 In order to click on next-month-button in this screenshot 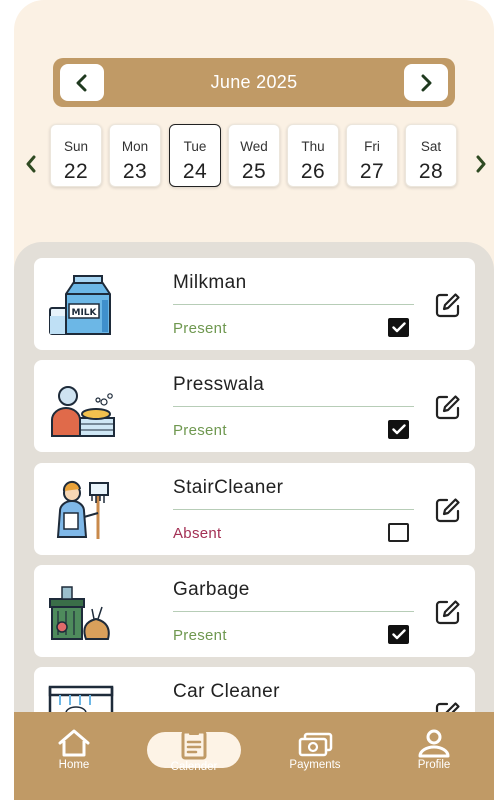, I will do `click(426, 82)`.